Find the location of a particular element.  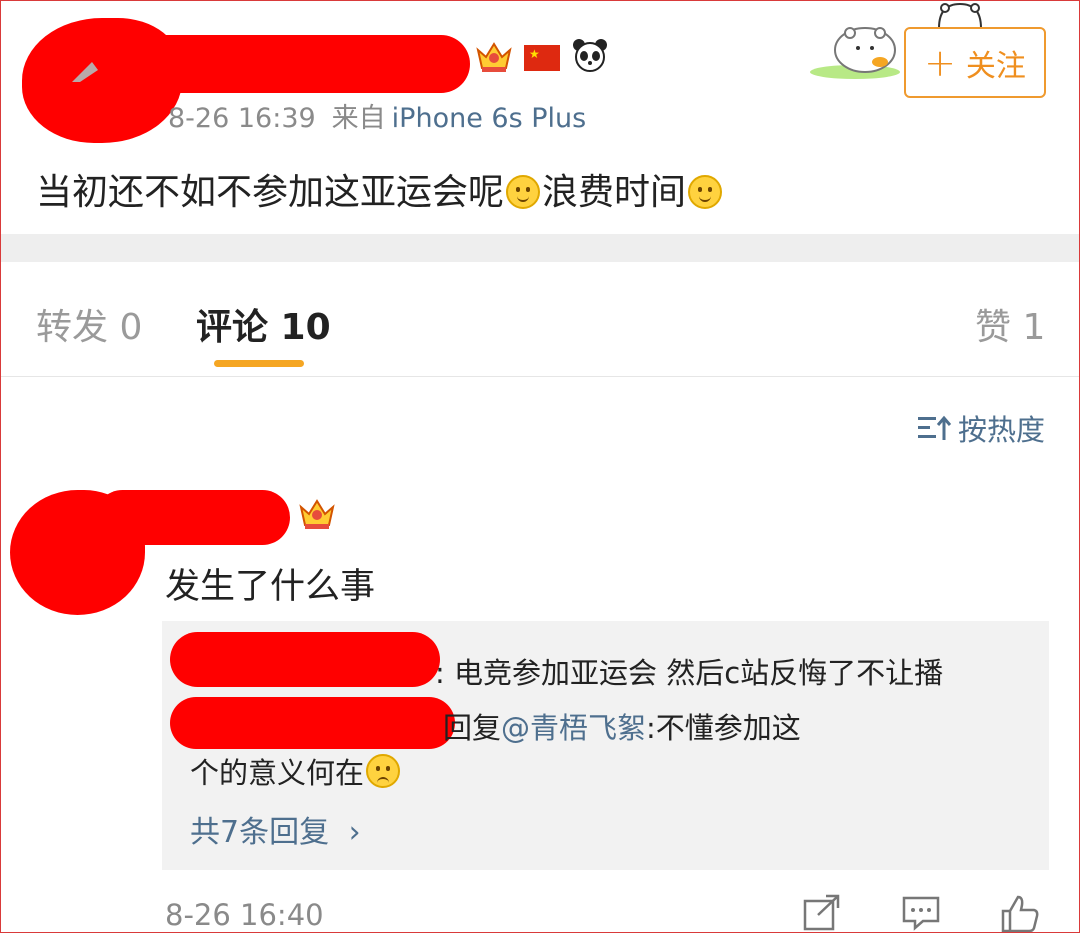

tab-comments: 评论 10 is located at coordinates (263, 324).